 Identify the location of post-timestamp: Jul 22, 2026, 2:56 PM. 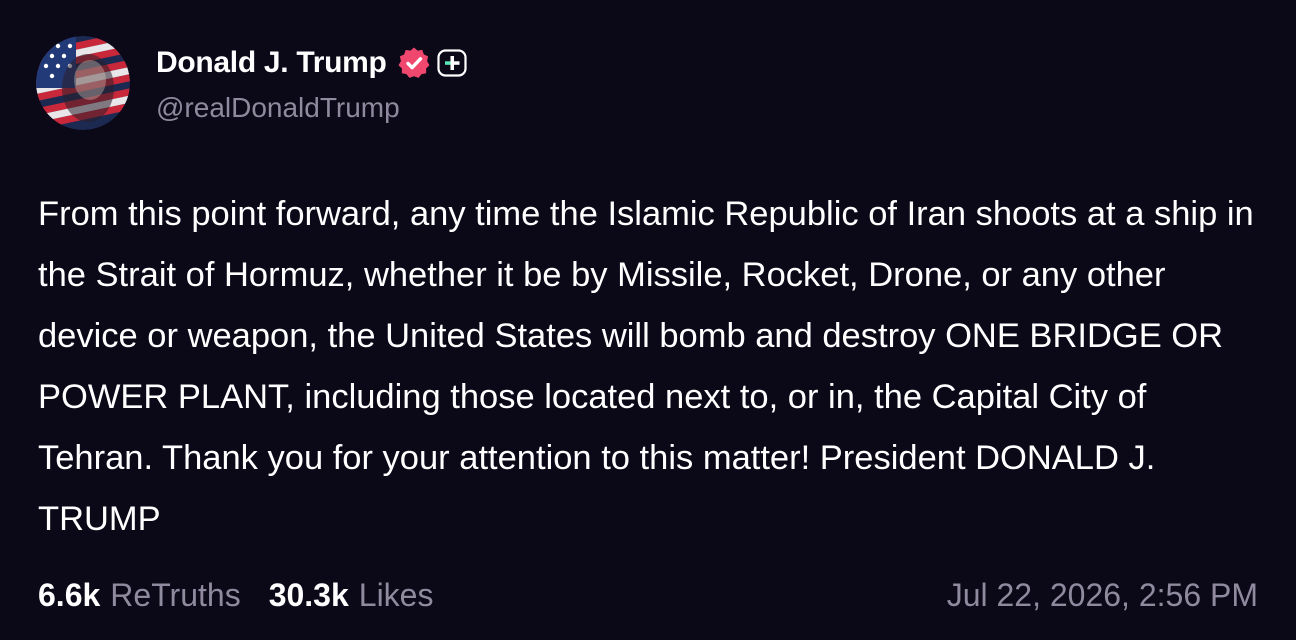
(1102, 595).